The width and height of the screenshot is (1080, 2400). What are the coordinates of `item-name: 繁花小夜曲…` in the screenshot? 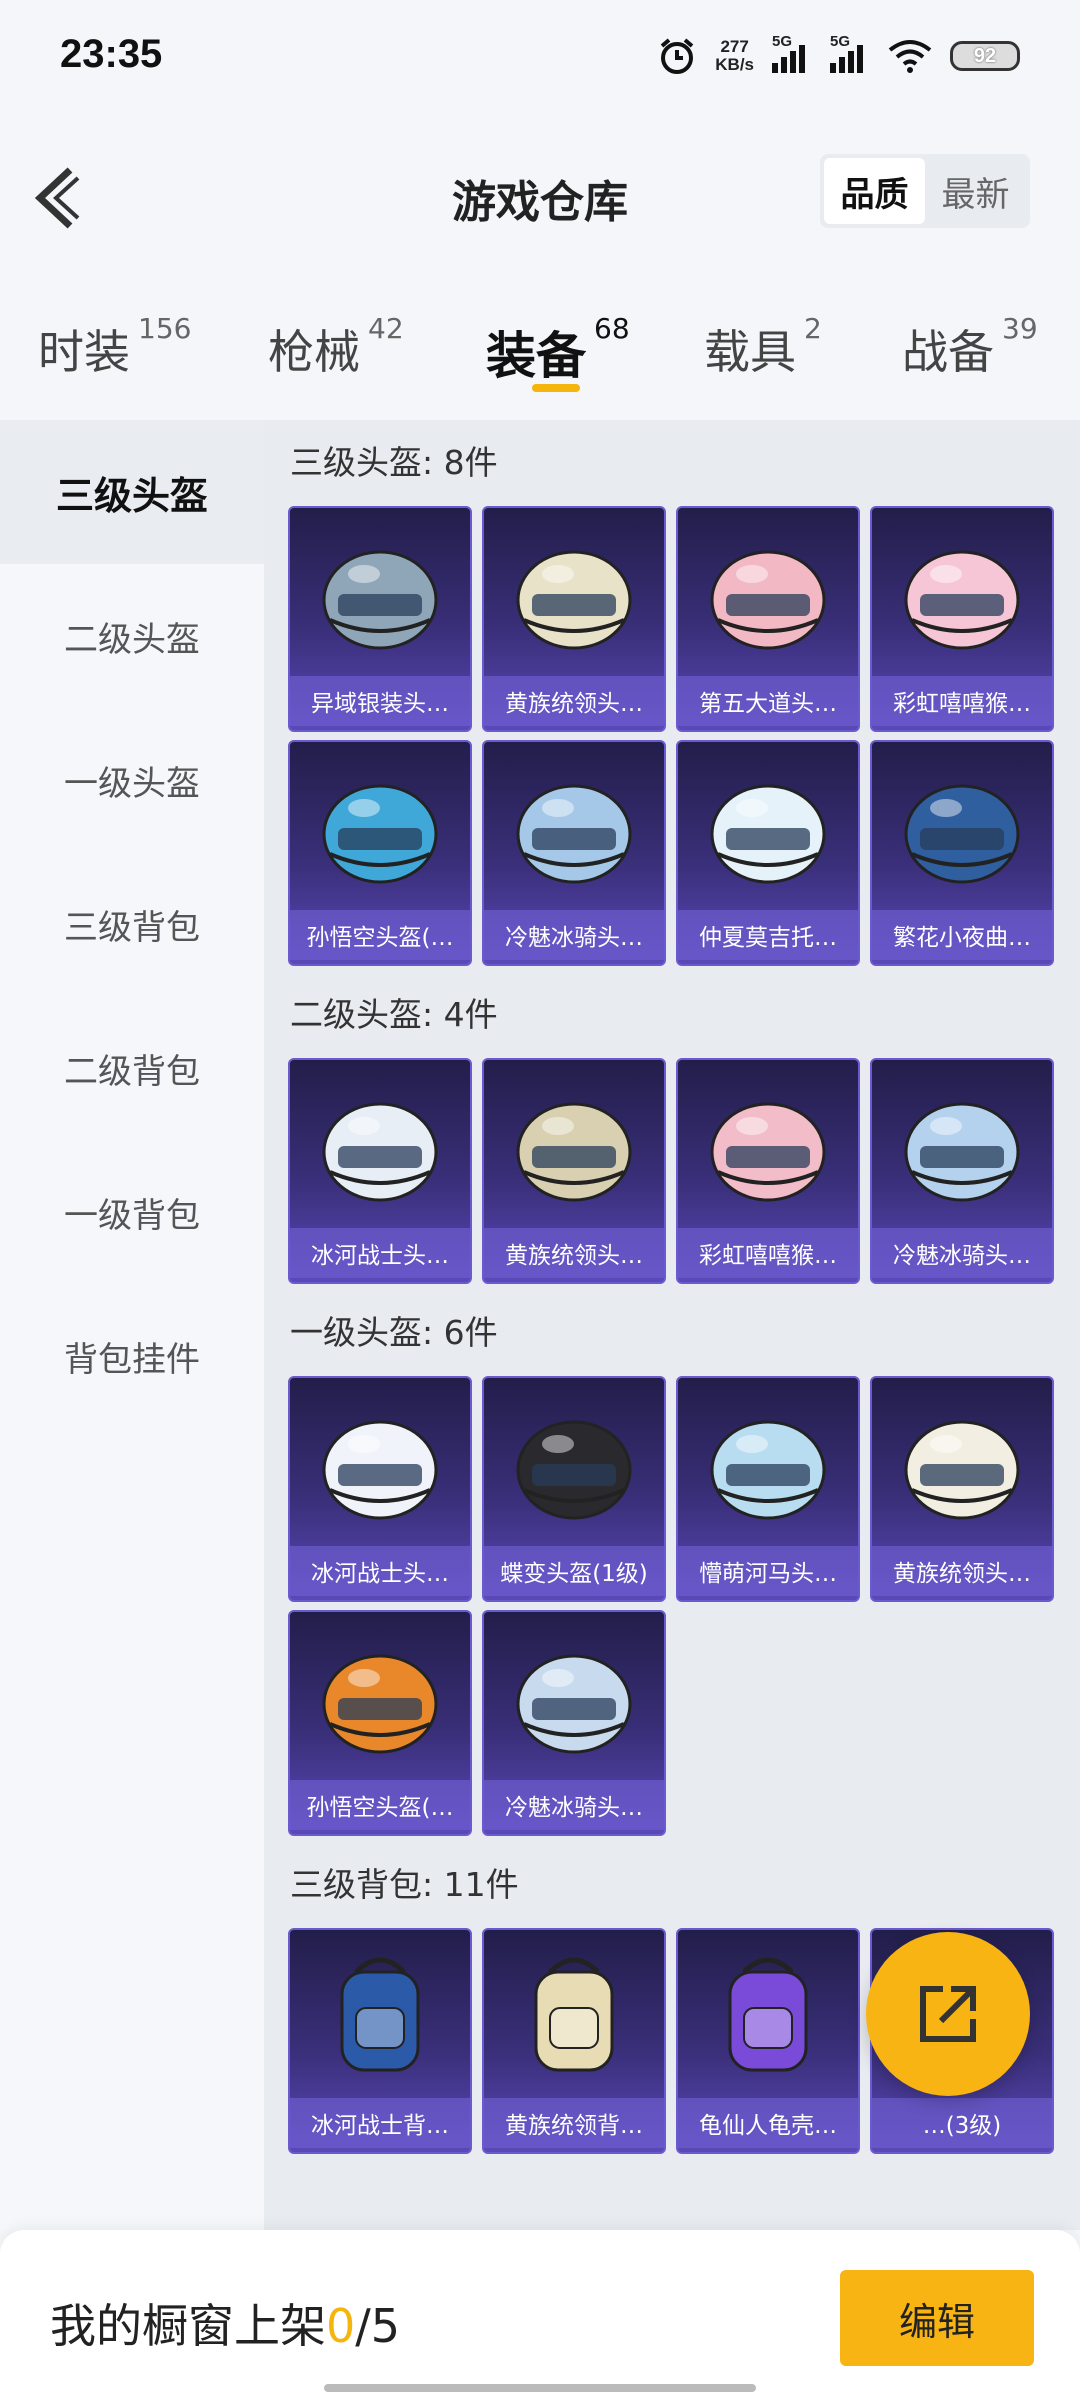 It's located at (962, 935).